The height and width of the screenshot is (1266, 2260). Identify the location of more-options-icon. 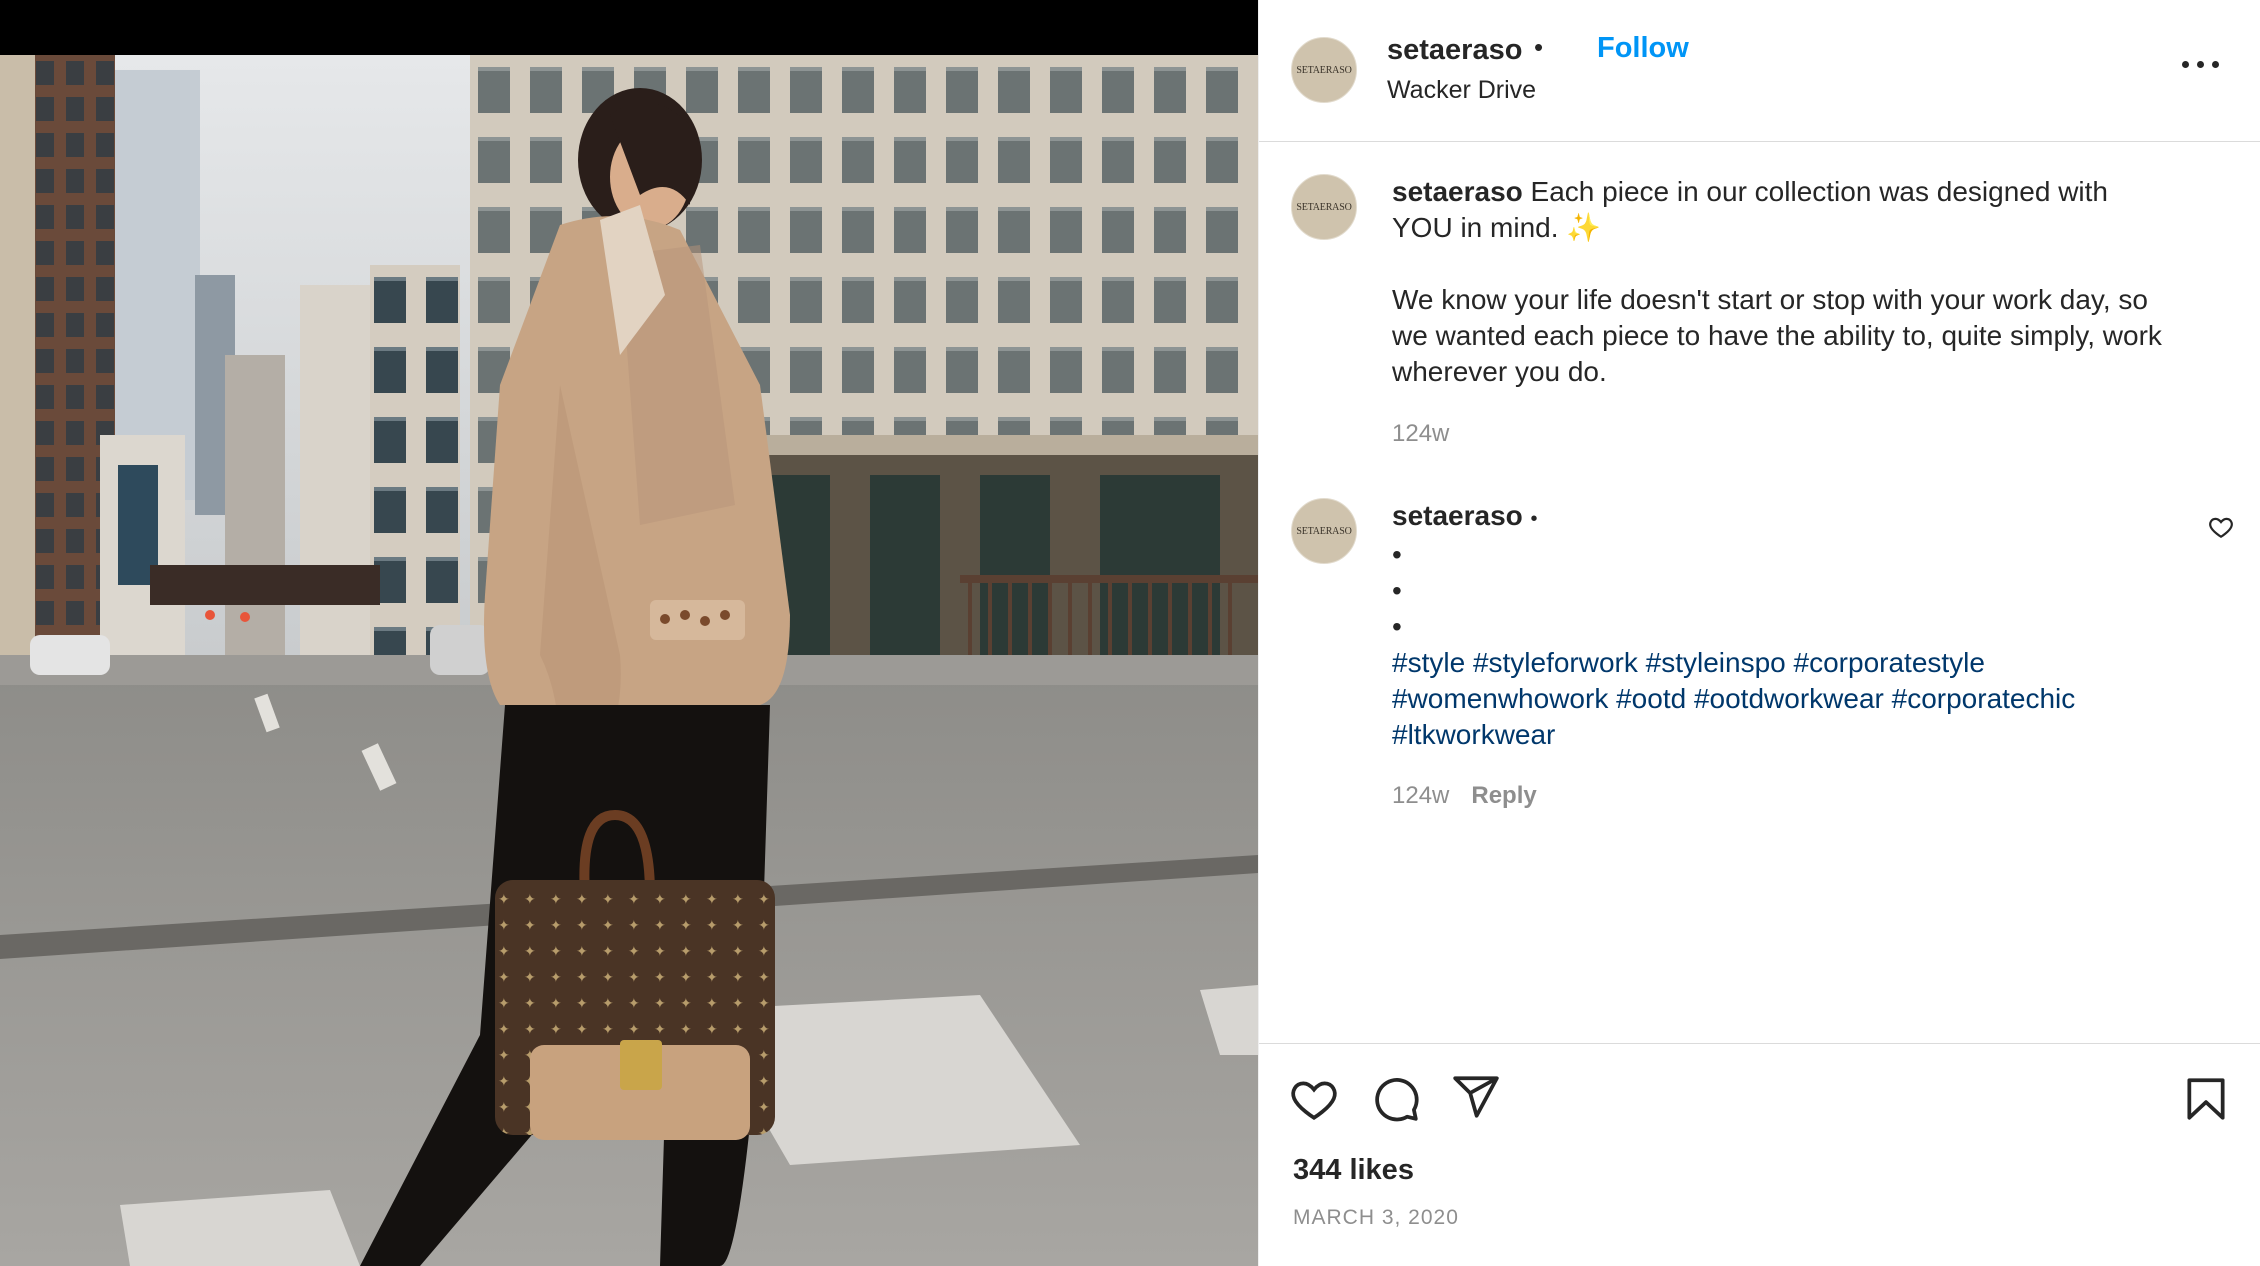
(2201, 64).